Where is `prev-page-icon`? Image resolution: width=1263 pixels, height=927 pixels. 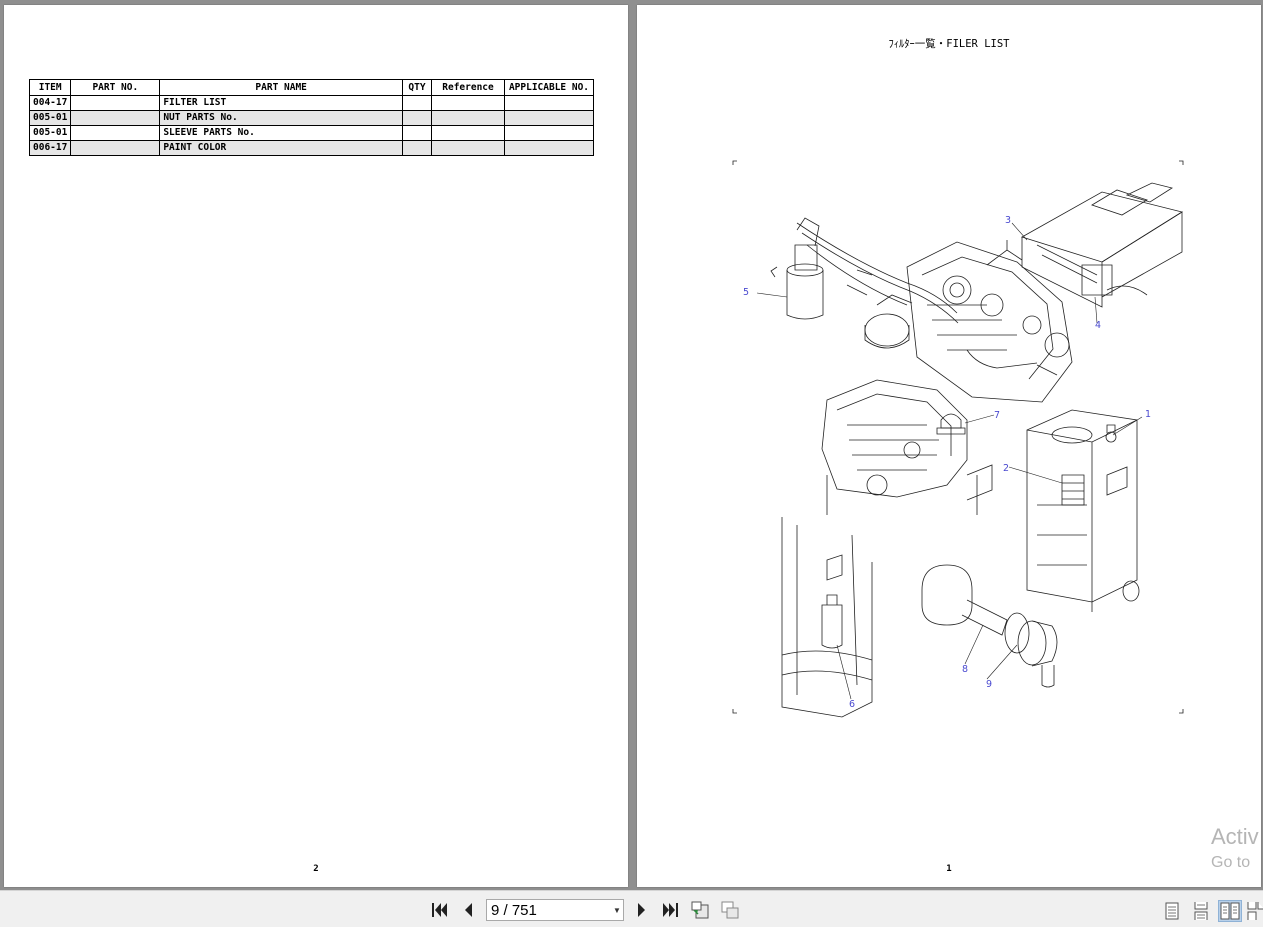
prev-page-icon is located at coordinates (468, 910).